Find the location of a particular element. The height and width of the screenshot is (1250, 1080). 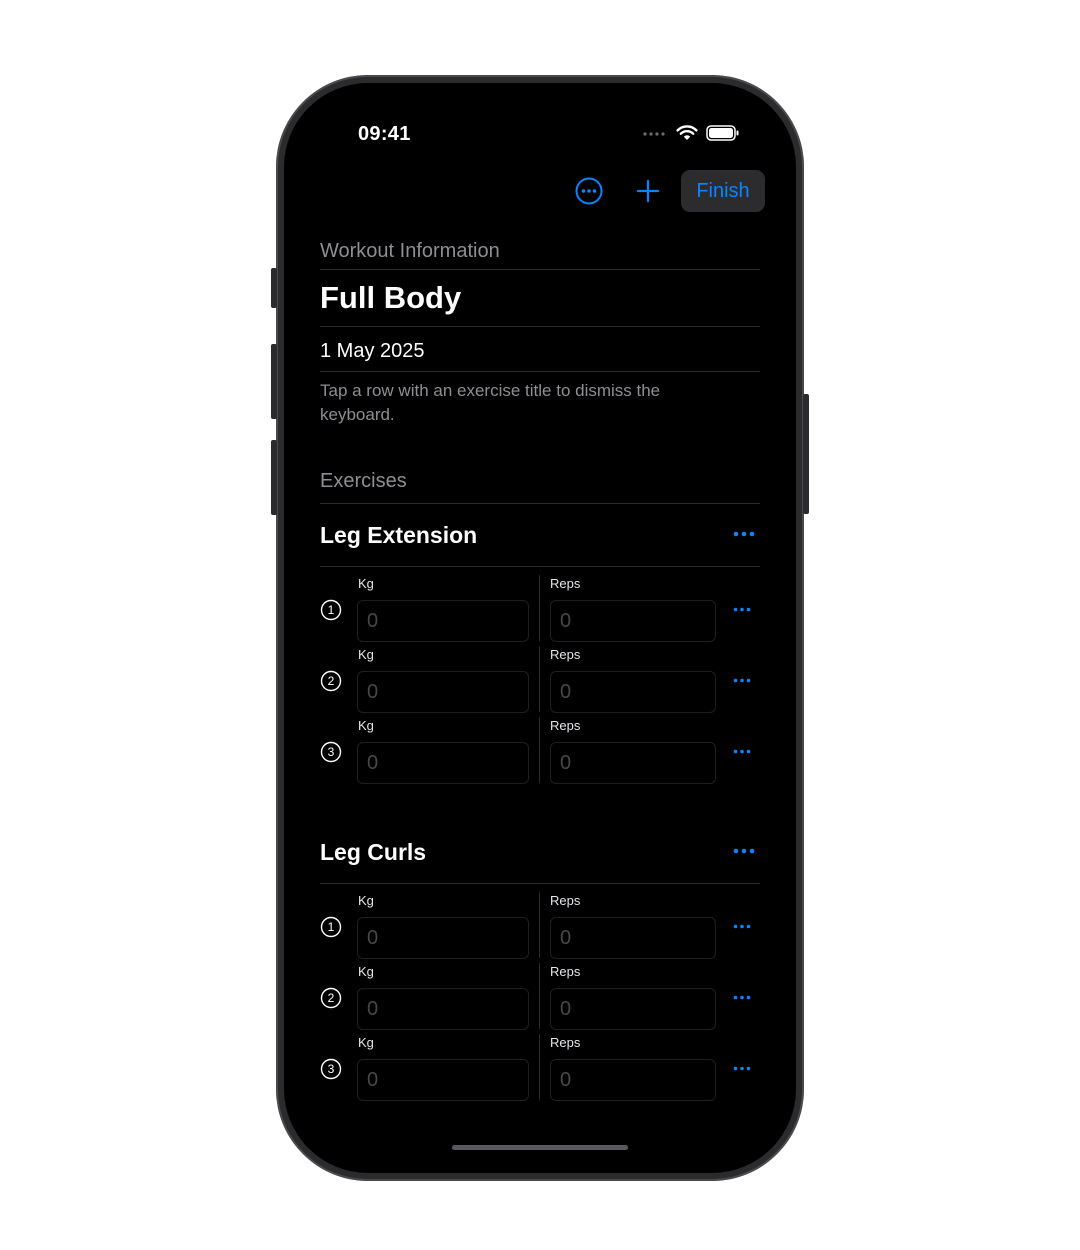

action-button is located at coordinates (274, 288).